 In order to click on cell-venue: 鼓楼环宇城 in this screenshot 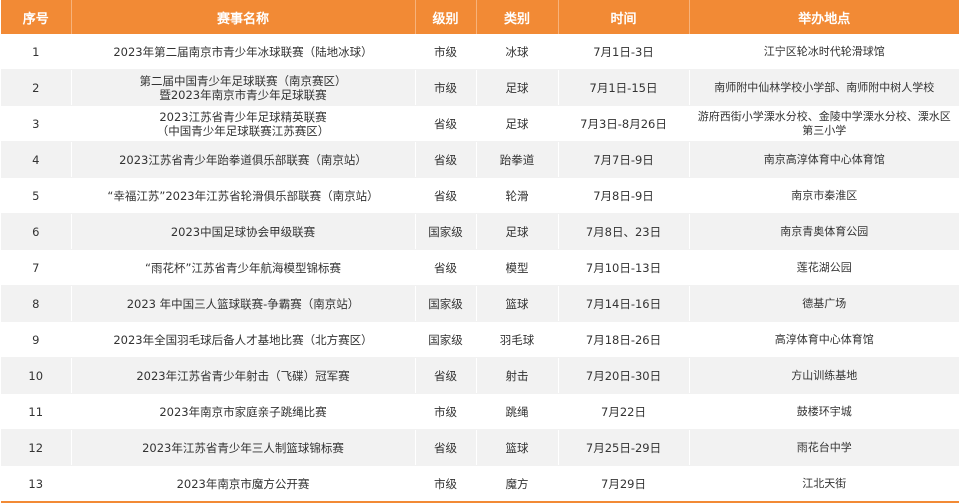, I will do `click(824, 411)`.